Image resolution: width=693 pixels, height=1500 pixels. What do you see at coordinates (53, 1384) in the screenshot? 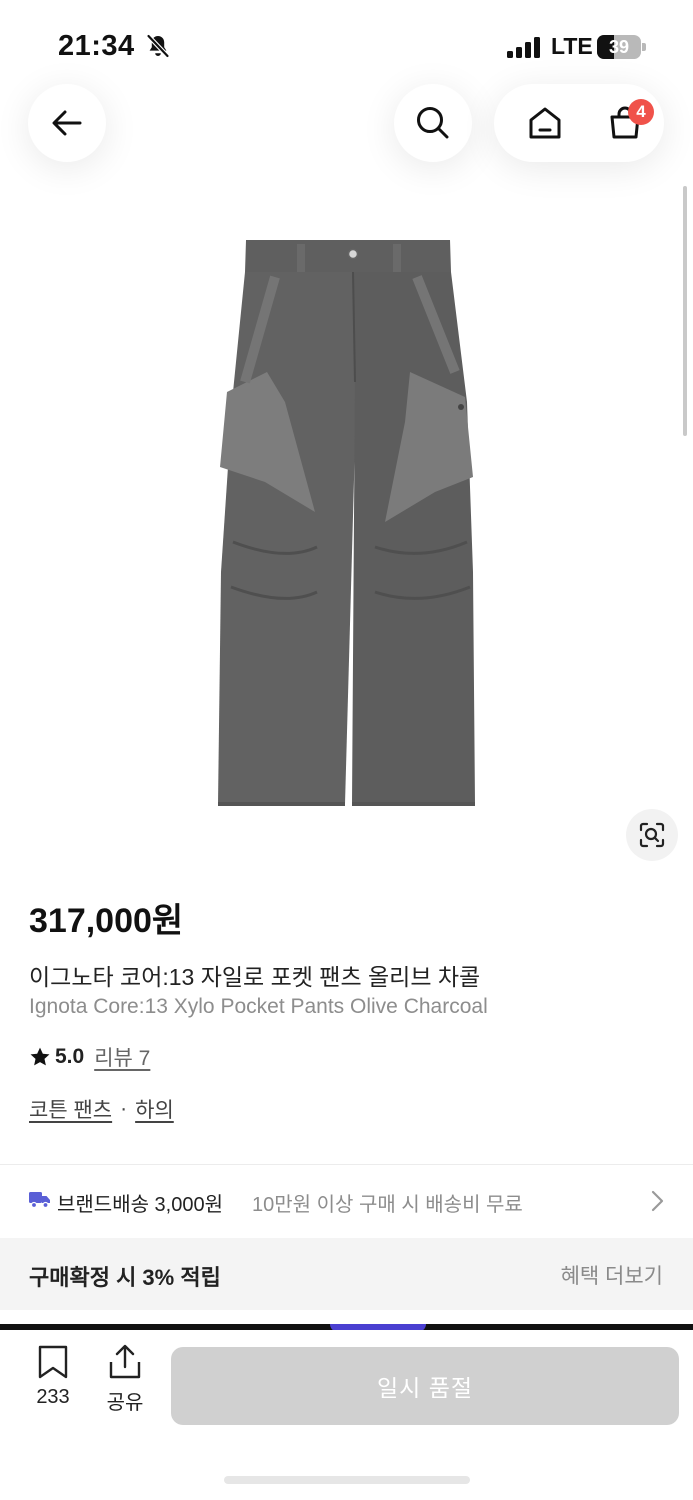
I see `bookmark-button: 233` at bounding box center [53, 1384].